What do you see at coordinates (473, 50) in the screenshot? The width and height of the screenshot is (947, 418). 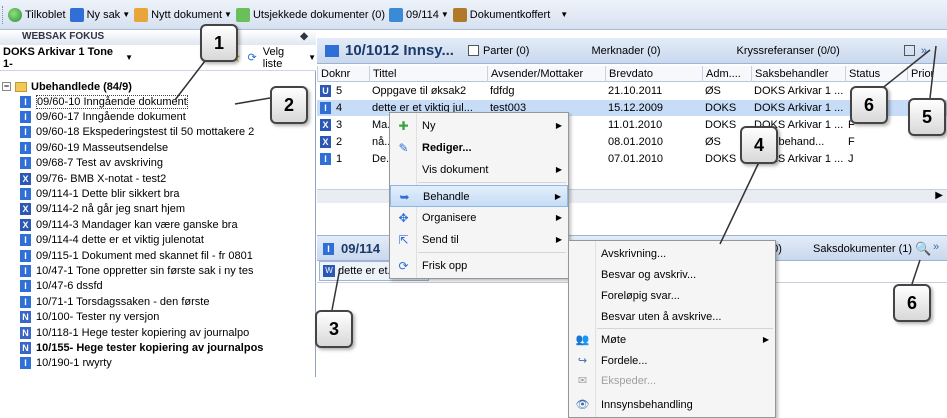 I see `parter-checkbox` at bounding box center [473, 50].